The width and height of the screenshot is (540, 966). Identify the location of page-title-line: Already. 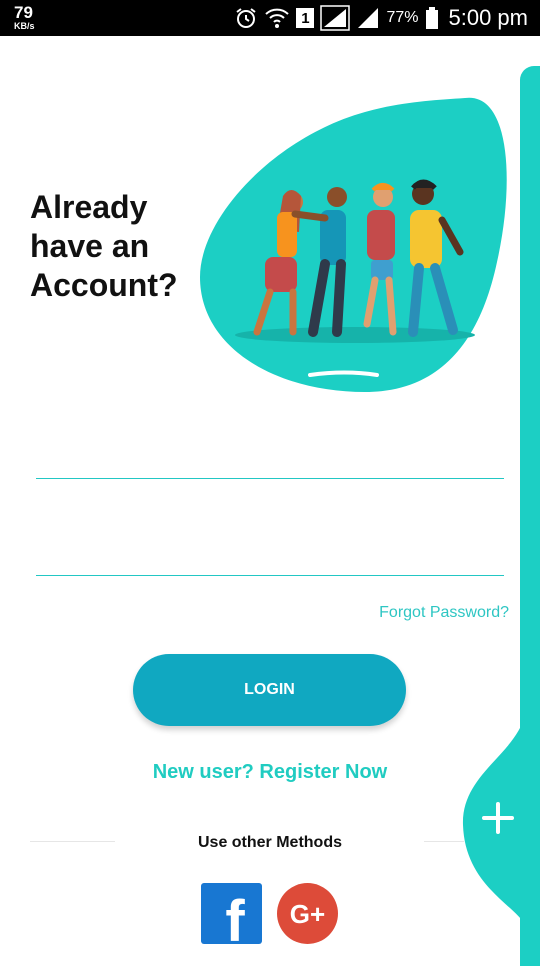
(89, 207).